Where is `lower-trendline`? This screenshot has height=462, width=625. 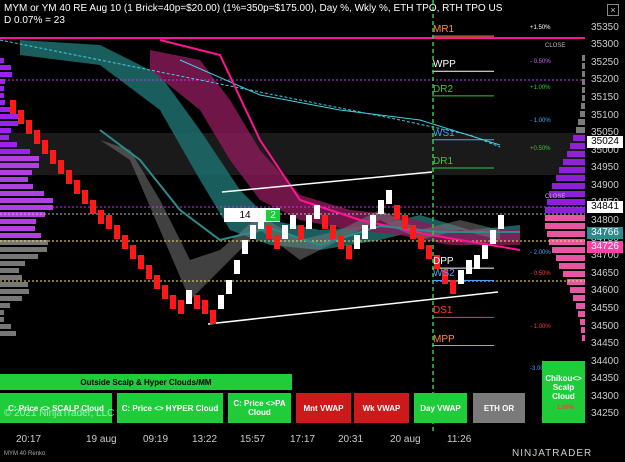
lower-trendline is located at coordinates (353, 308).